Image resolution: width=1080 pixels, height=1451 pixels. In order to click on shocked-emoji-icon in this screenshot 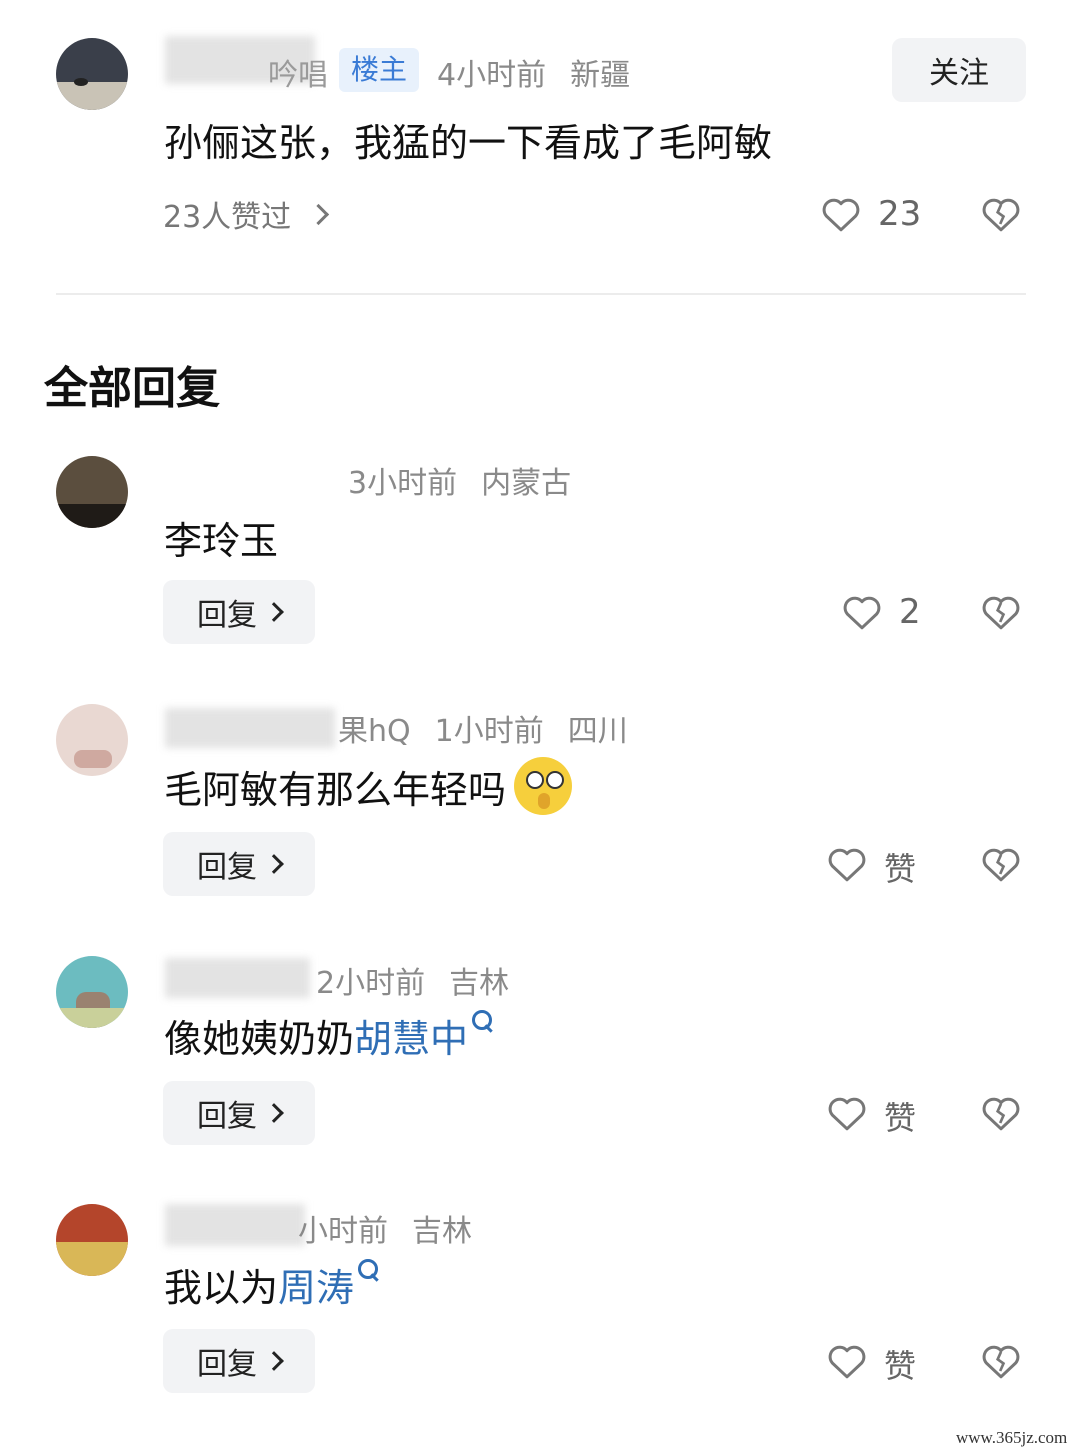, I will do `click(543, 786)`.